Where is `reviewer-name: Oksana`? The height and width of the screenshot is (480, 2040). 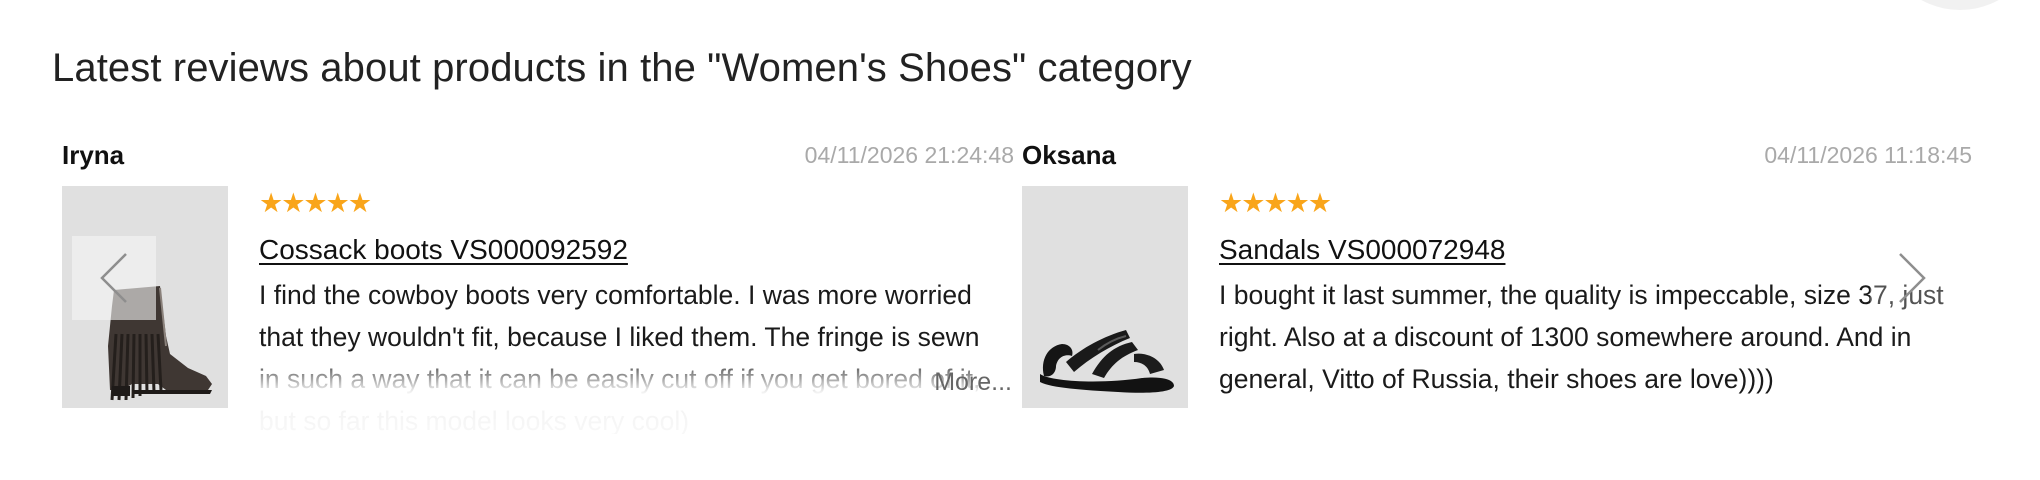
reviewer-name: Oksana is located at coordinates (1069, 155).